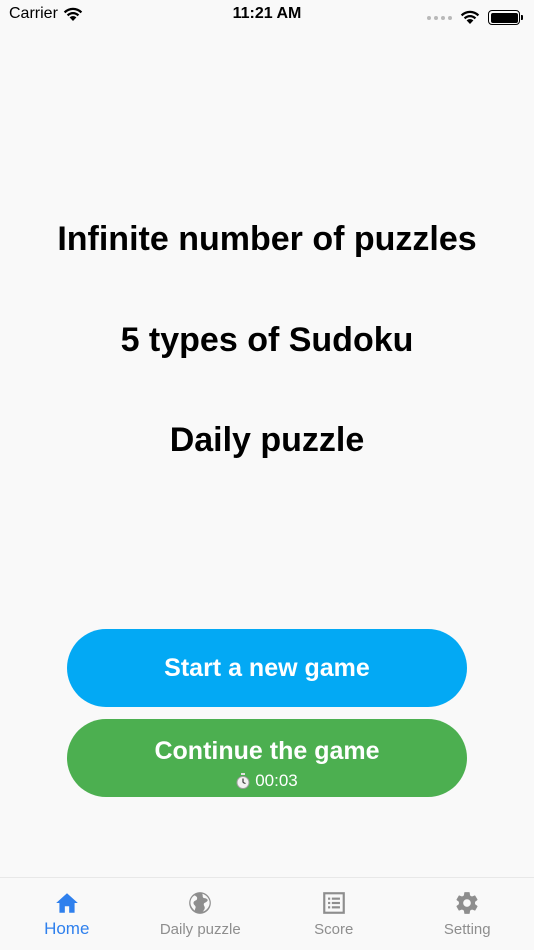  Describe the element at coordinates (467, 929) in the screenshot. I see `tab-setting-label: Setting` at that location.